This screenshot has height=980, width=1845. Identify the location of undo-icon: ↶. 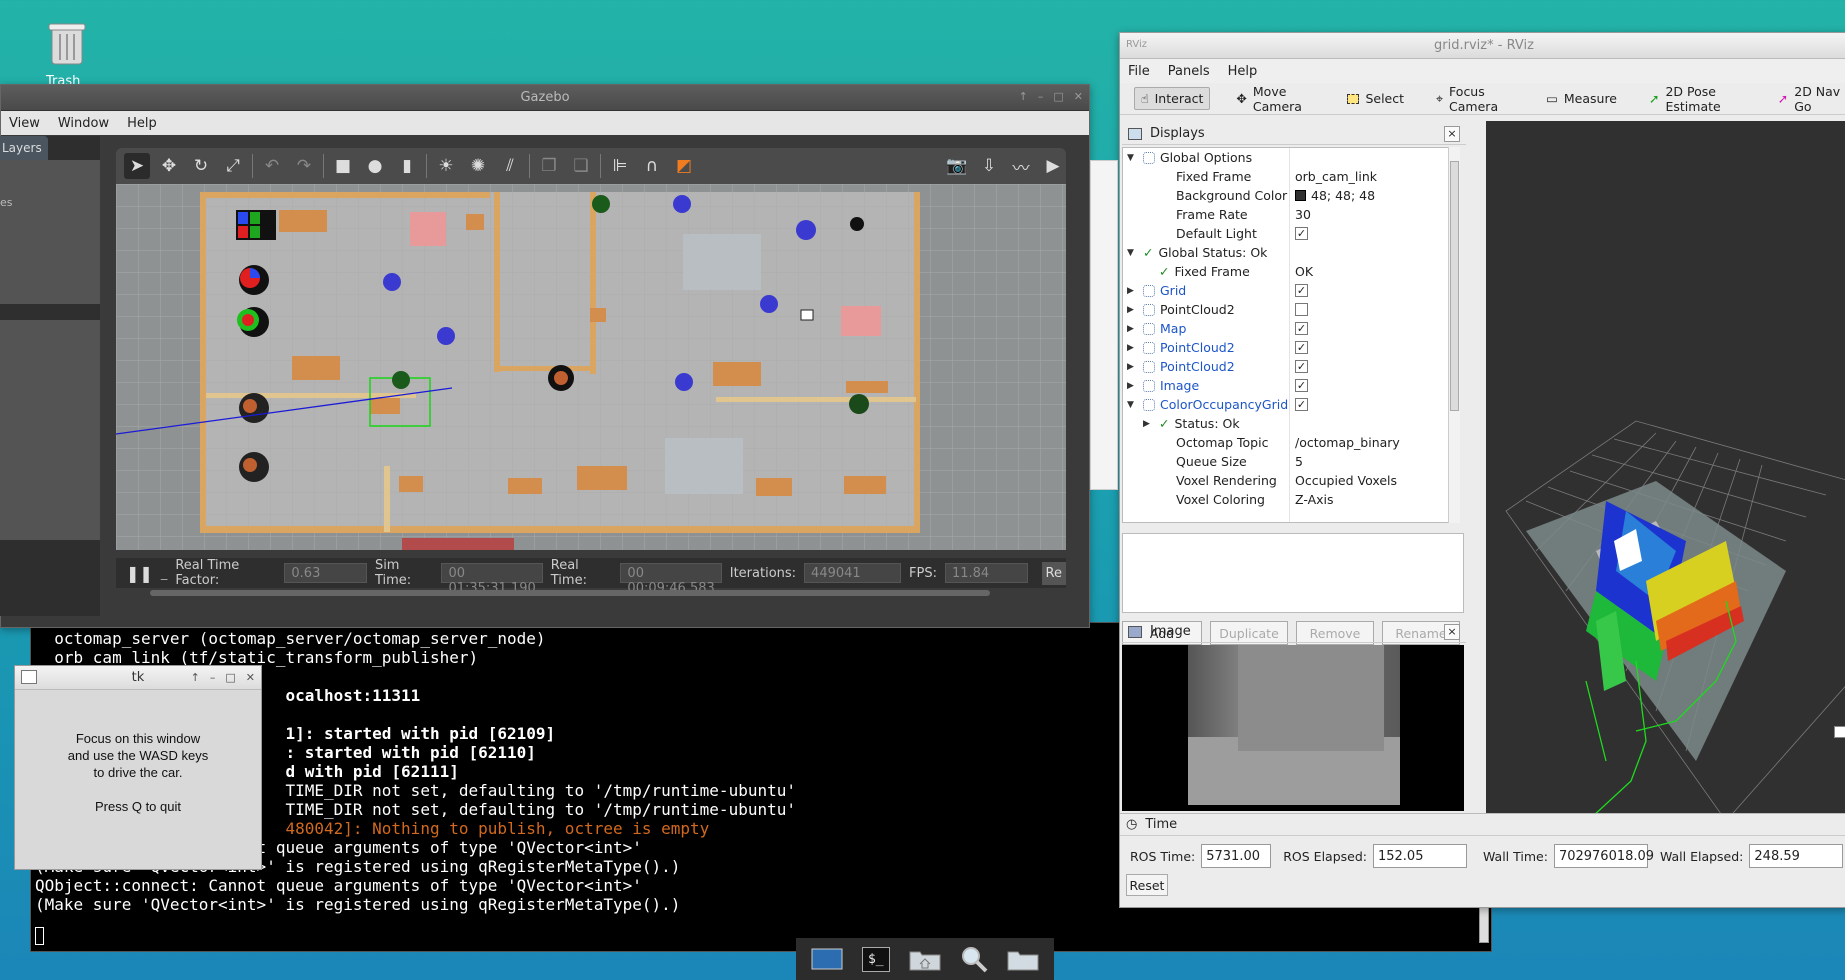
(272, 166).